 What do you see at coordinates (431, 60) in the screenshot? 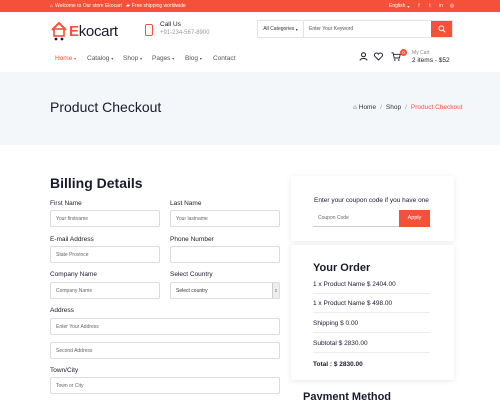
I see `cart-summary: 2 items - $52` at bounding box center [431, 60].